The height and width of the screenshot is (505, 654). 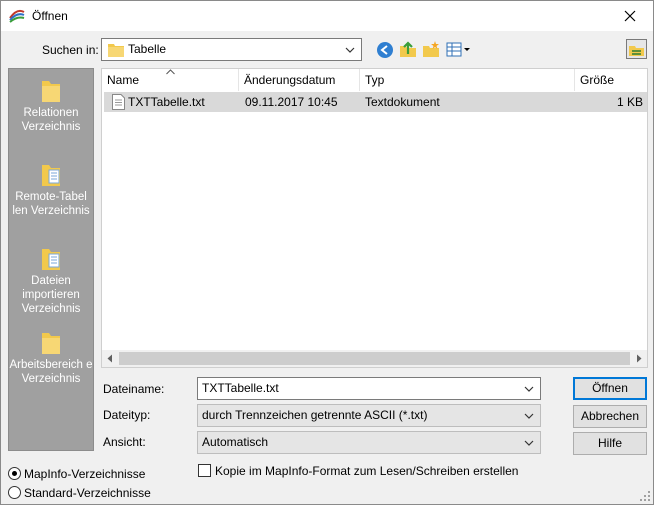 I want to click on filename-value: TXTTabelle.txt, so click(x=240, y=388).